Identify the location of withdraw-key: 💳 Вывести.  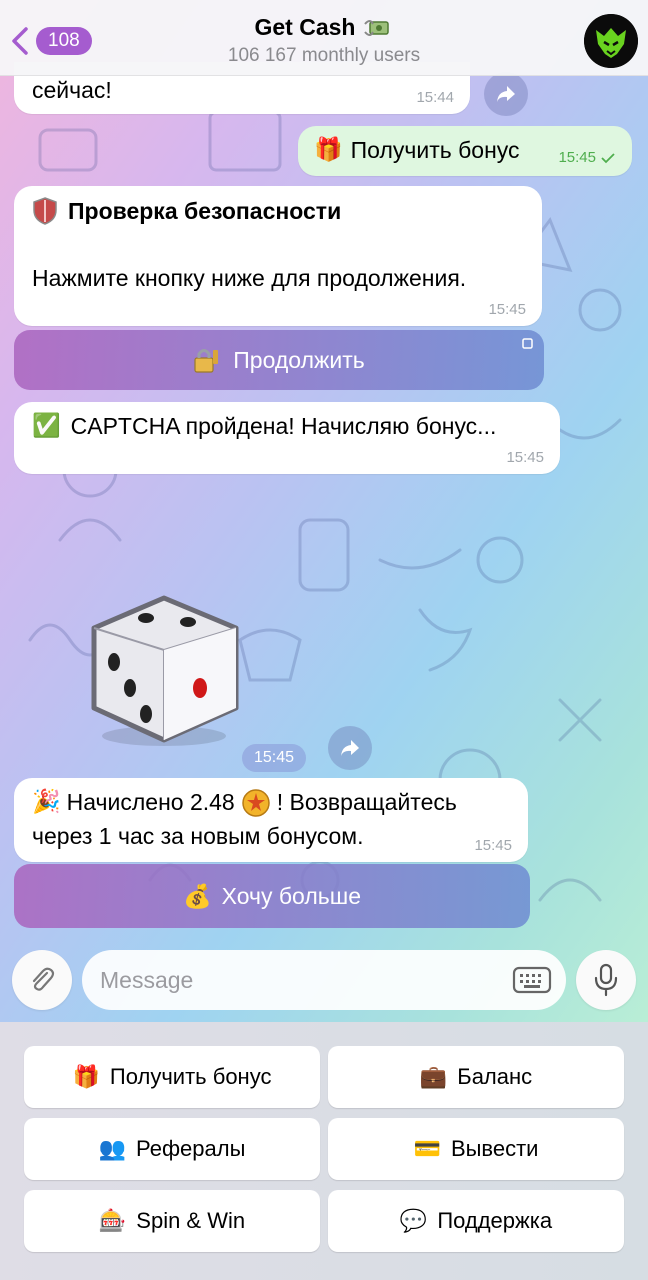
(476, 1149).